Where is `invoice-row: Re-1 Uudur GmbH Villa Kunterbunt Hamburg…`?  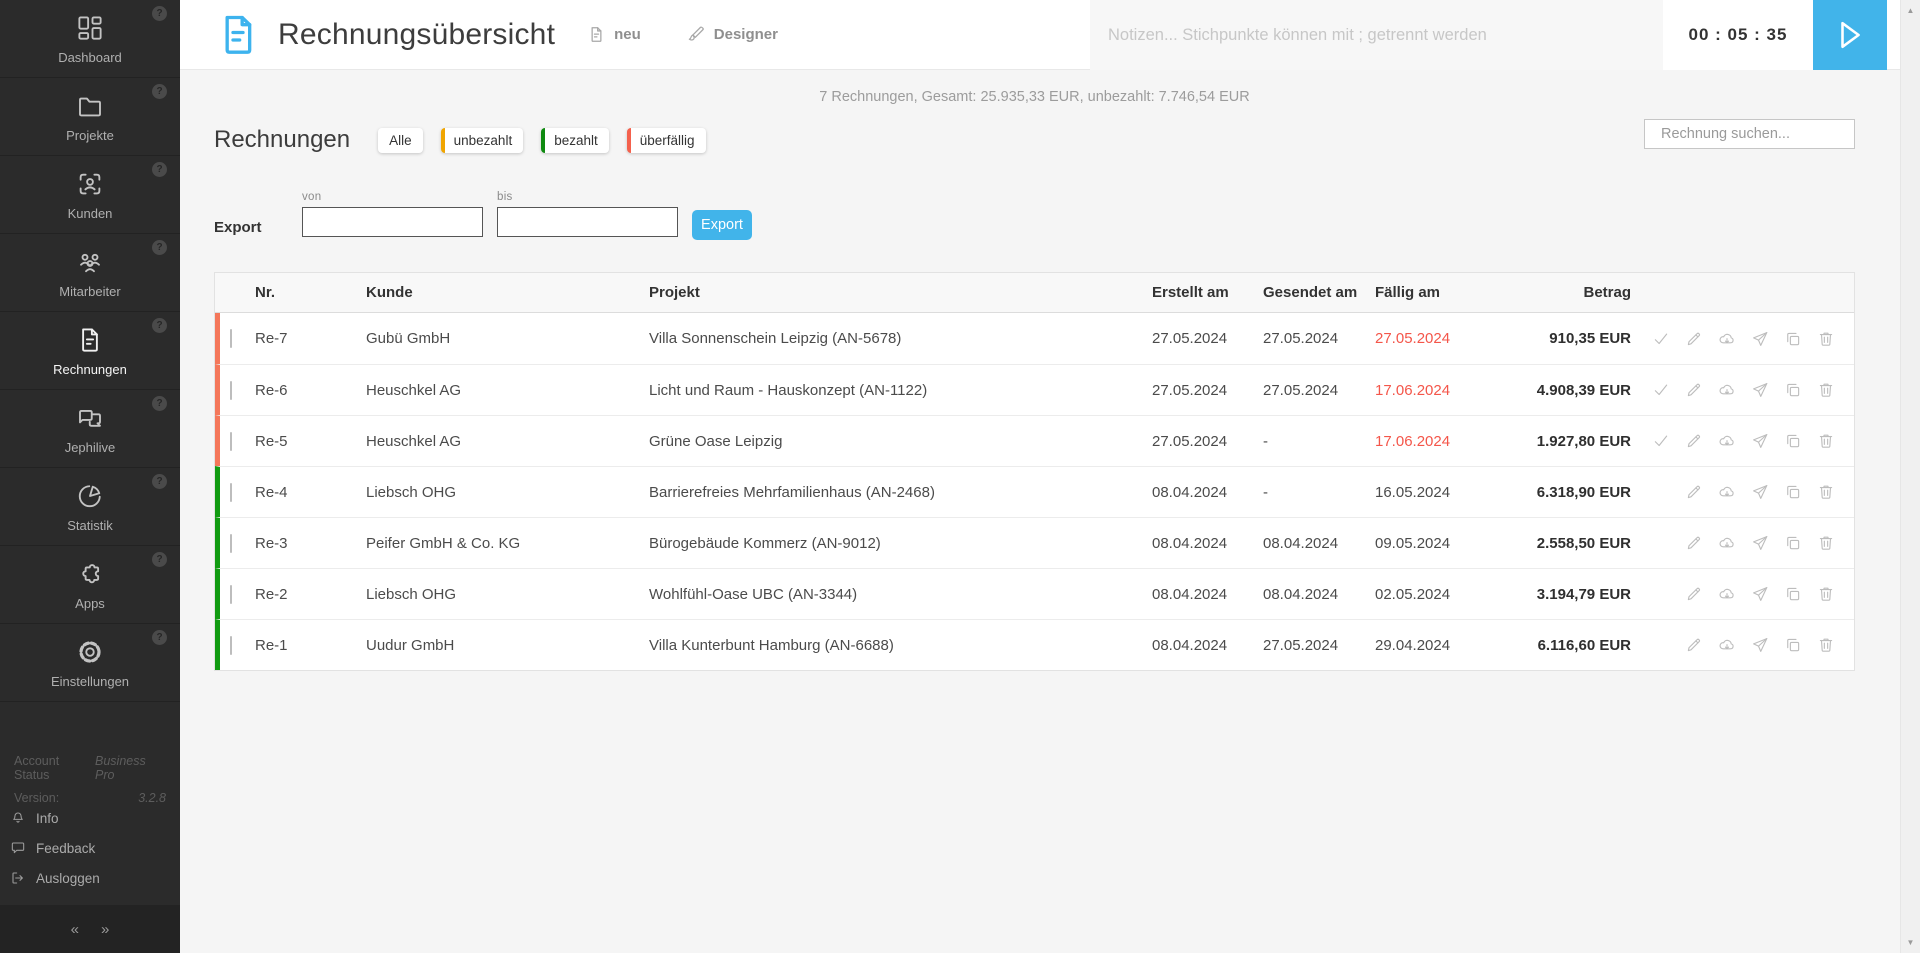 invoice-row: Re-1 Uudur GmbH Villa Kunterbunt Hamburg… is located at coordinates (1034, 644).